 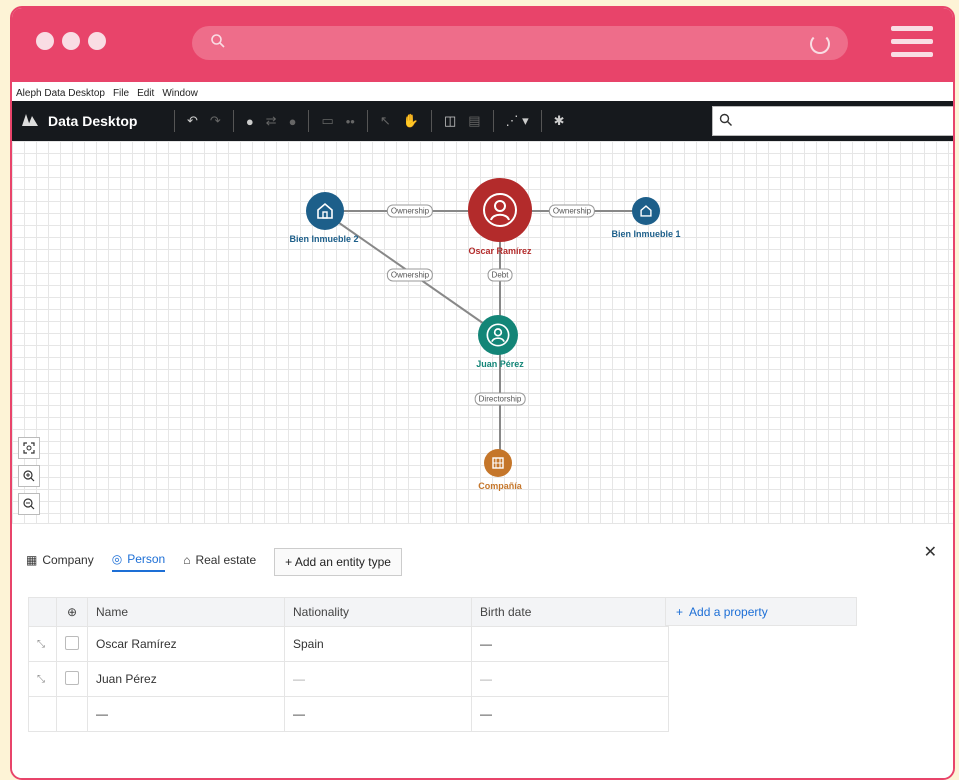 I want to click on select-icon: ↖, so click(x=385, y=121).